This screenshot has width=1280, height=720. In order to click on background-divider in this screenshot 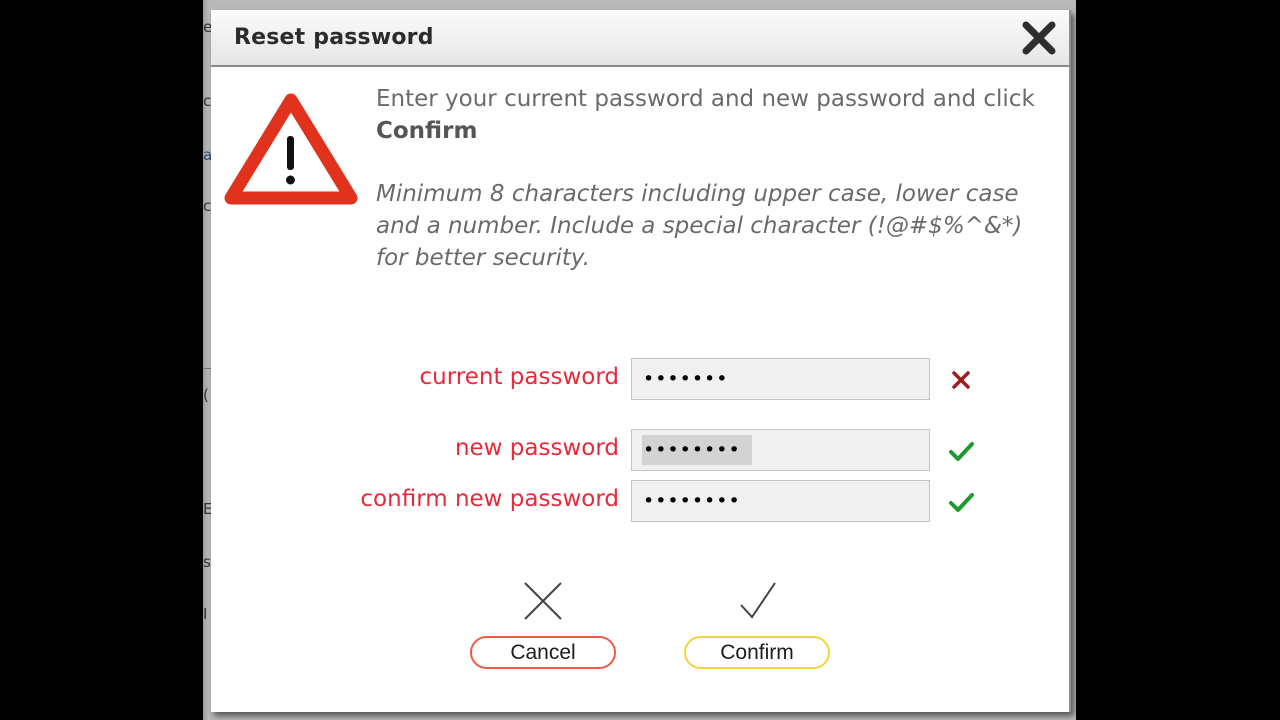, I will do `click(207, 368)`.